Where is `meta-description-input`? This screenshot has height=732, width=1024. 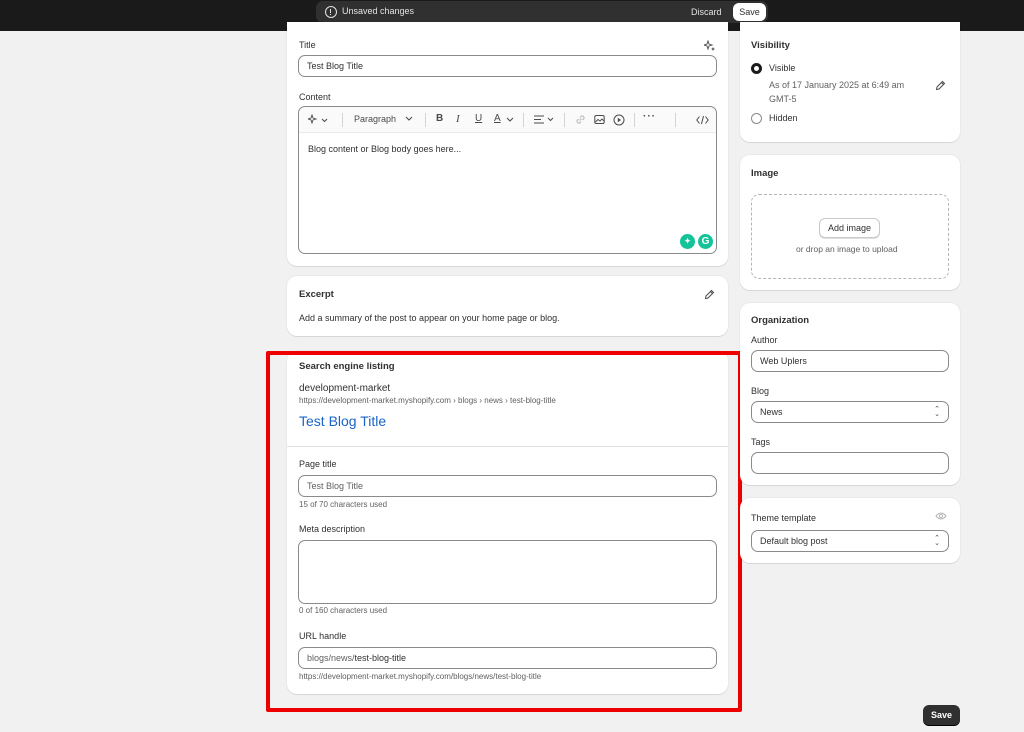
meta-description-input is located at coordinates (507, 572).